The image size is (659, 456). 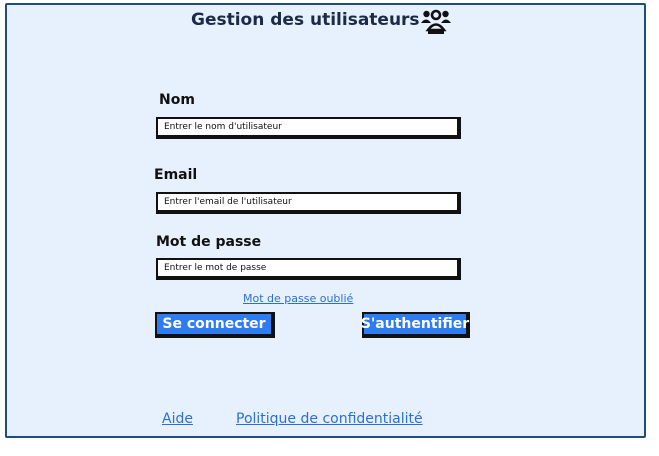 What do you see at coordinates (177, 100) in the screenshot?
I see `name-label: Nom` at bounding box center [177, 100].